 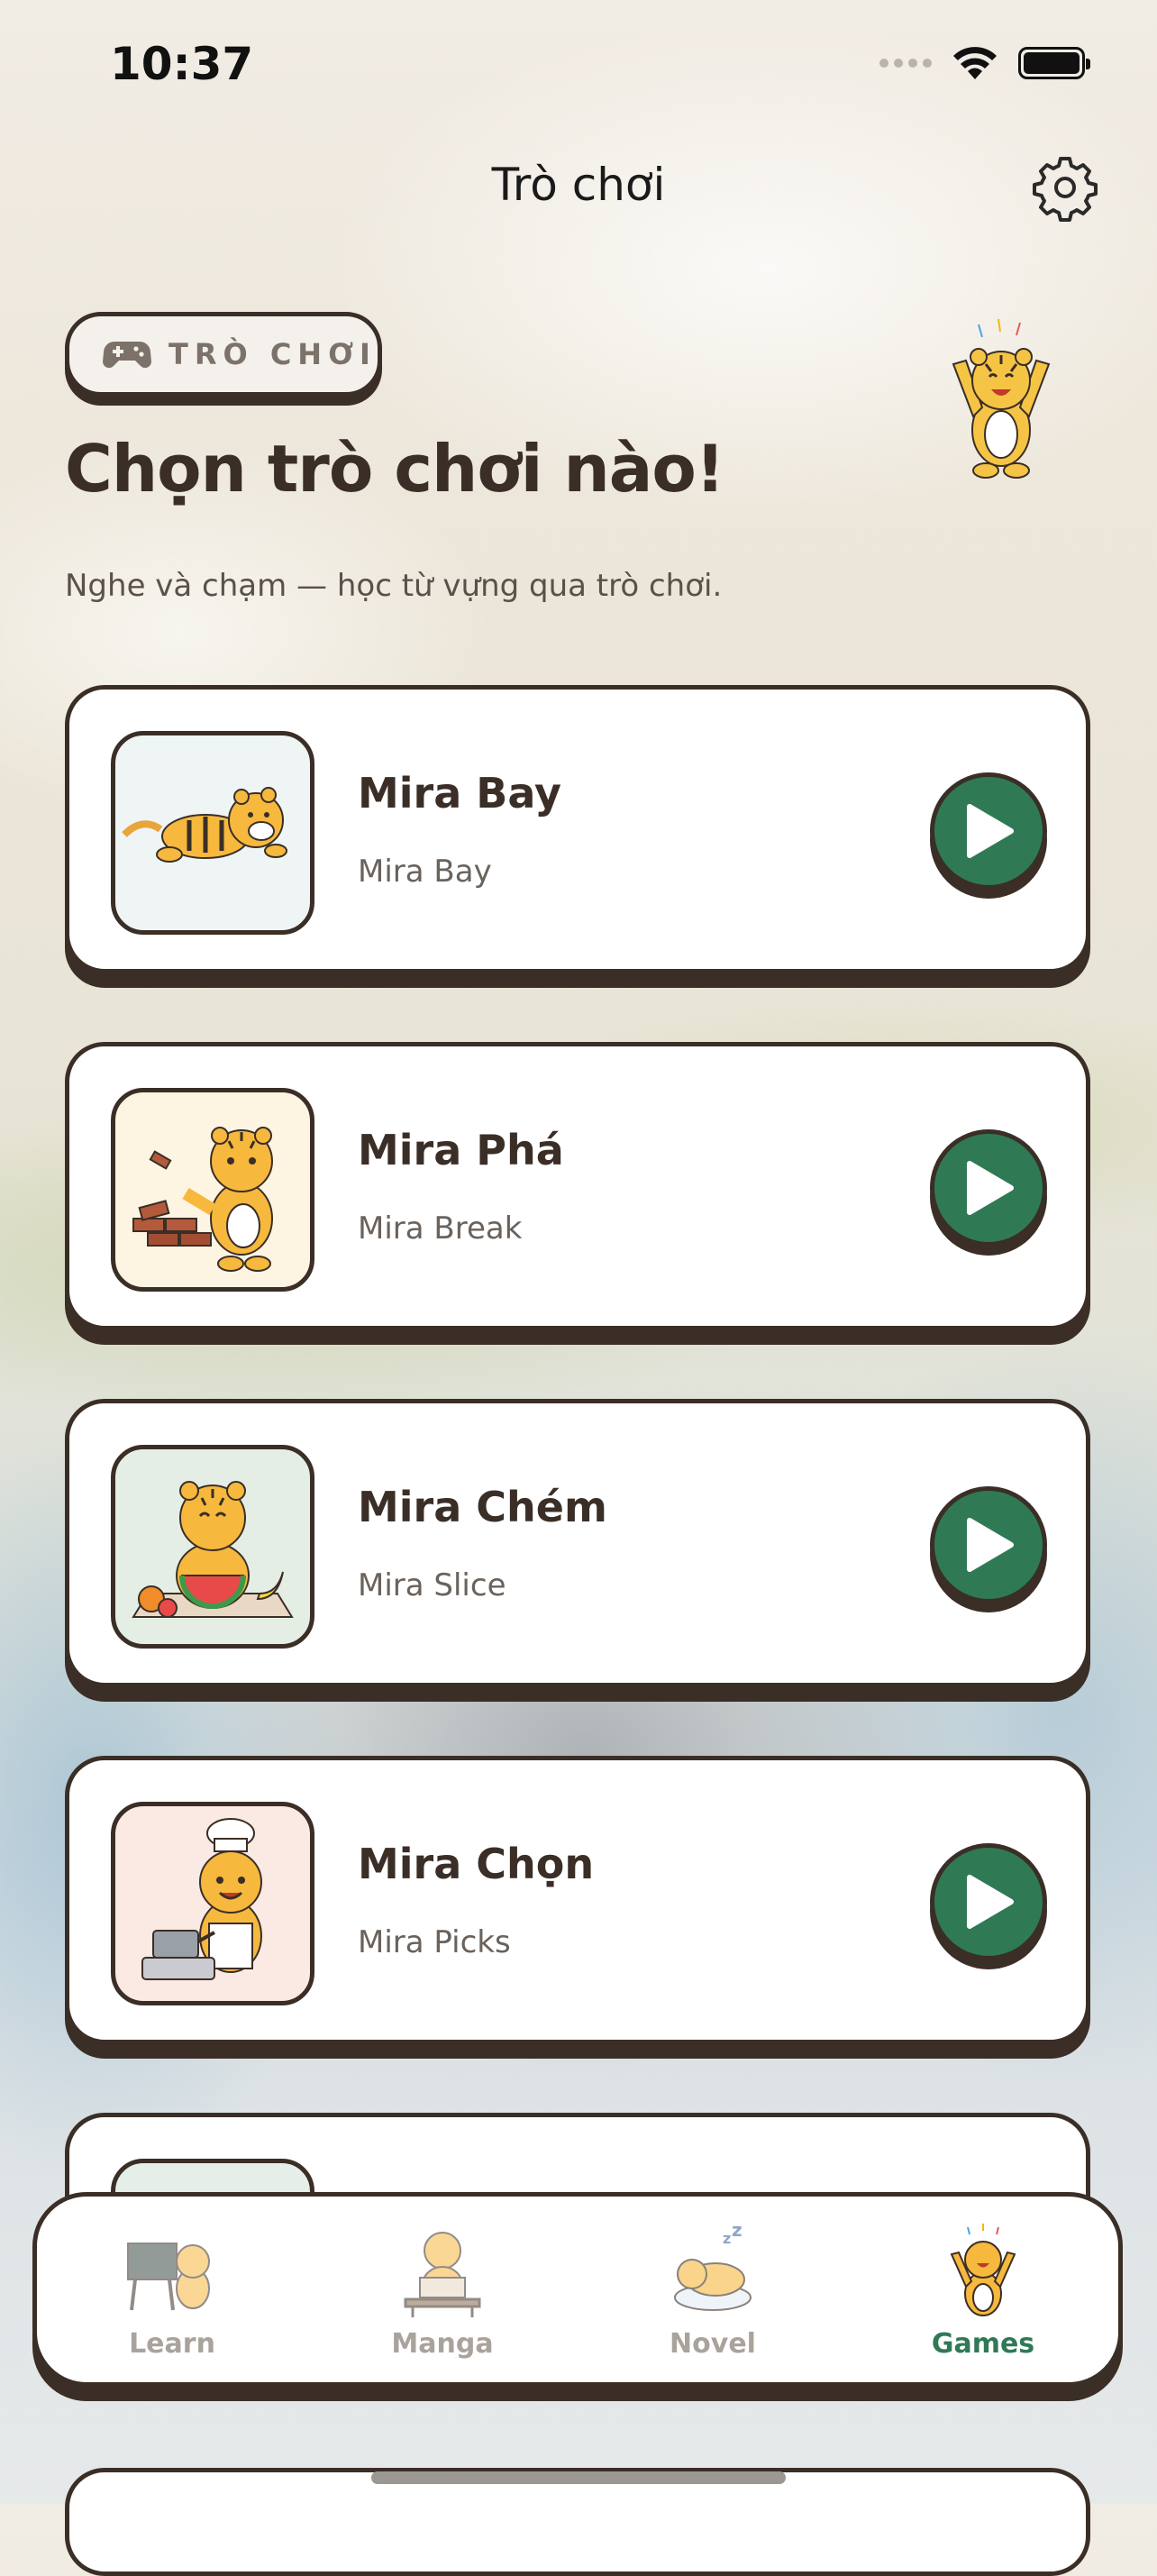 What do you see at coordinates (425, 872) in the screenshot?
I see `game-subtitle: Mira Bay` at bounding box center [425, 872].